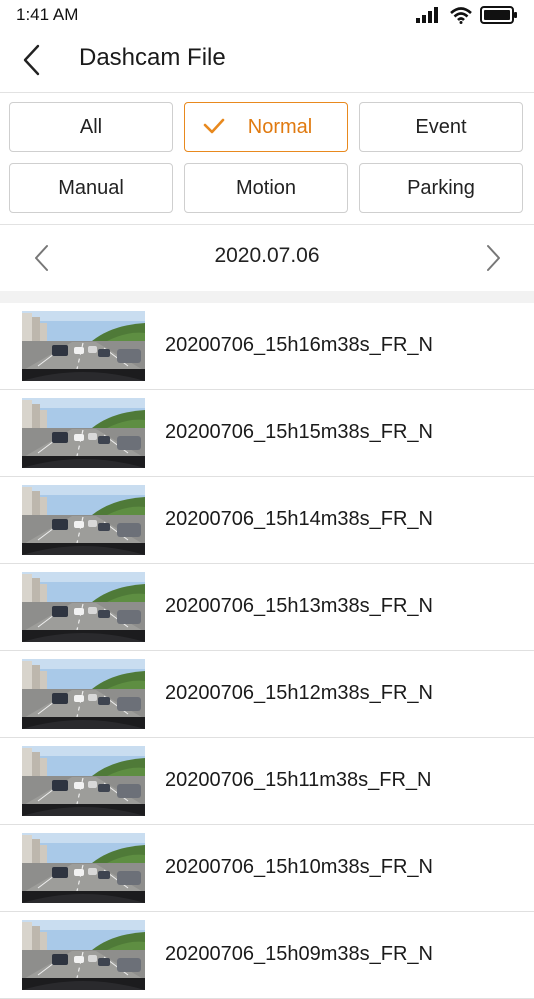 This screenshot has height=999, width=534. I want to click on file-row: 20200706_15h16m38s_FR_N, so click(267, 346).